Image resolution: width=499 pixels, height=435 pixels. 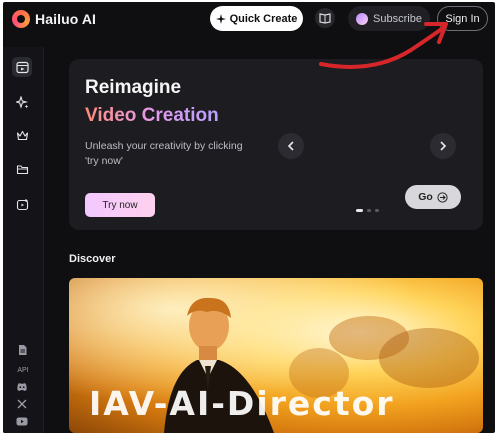 I want to click on subscribe-button: Subscribe, so click(x=389, y=18).